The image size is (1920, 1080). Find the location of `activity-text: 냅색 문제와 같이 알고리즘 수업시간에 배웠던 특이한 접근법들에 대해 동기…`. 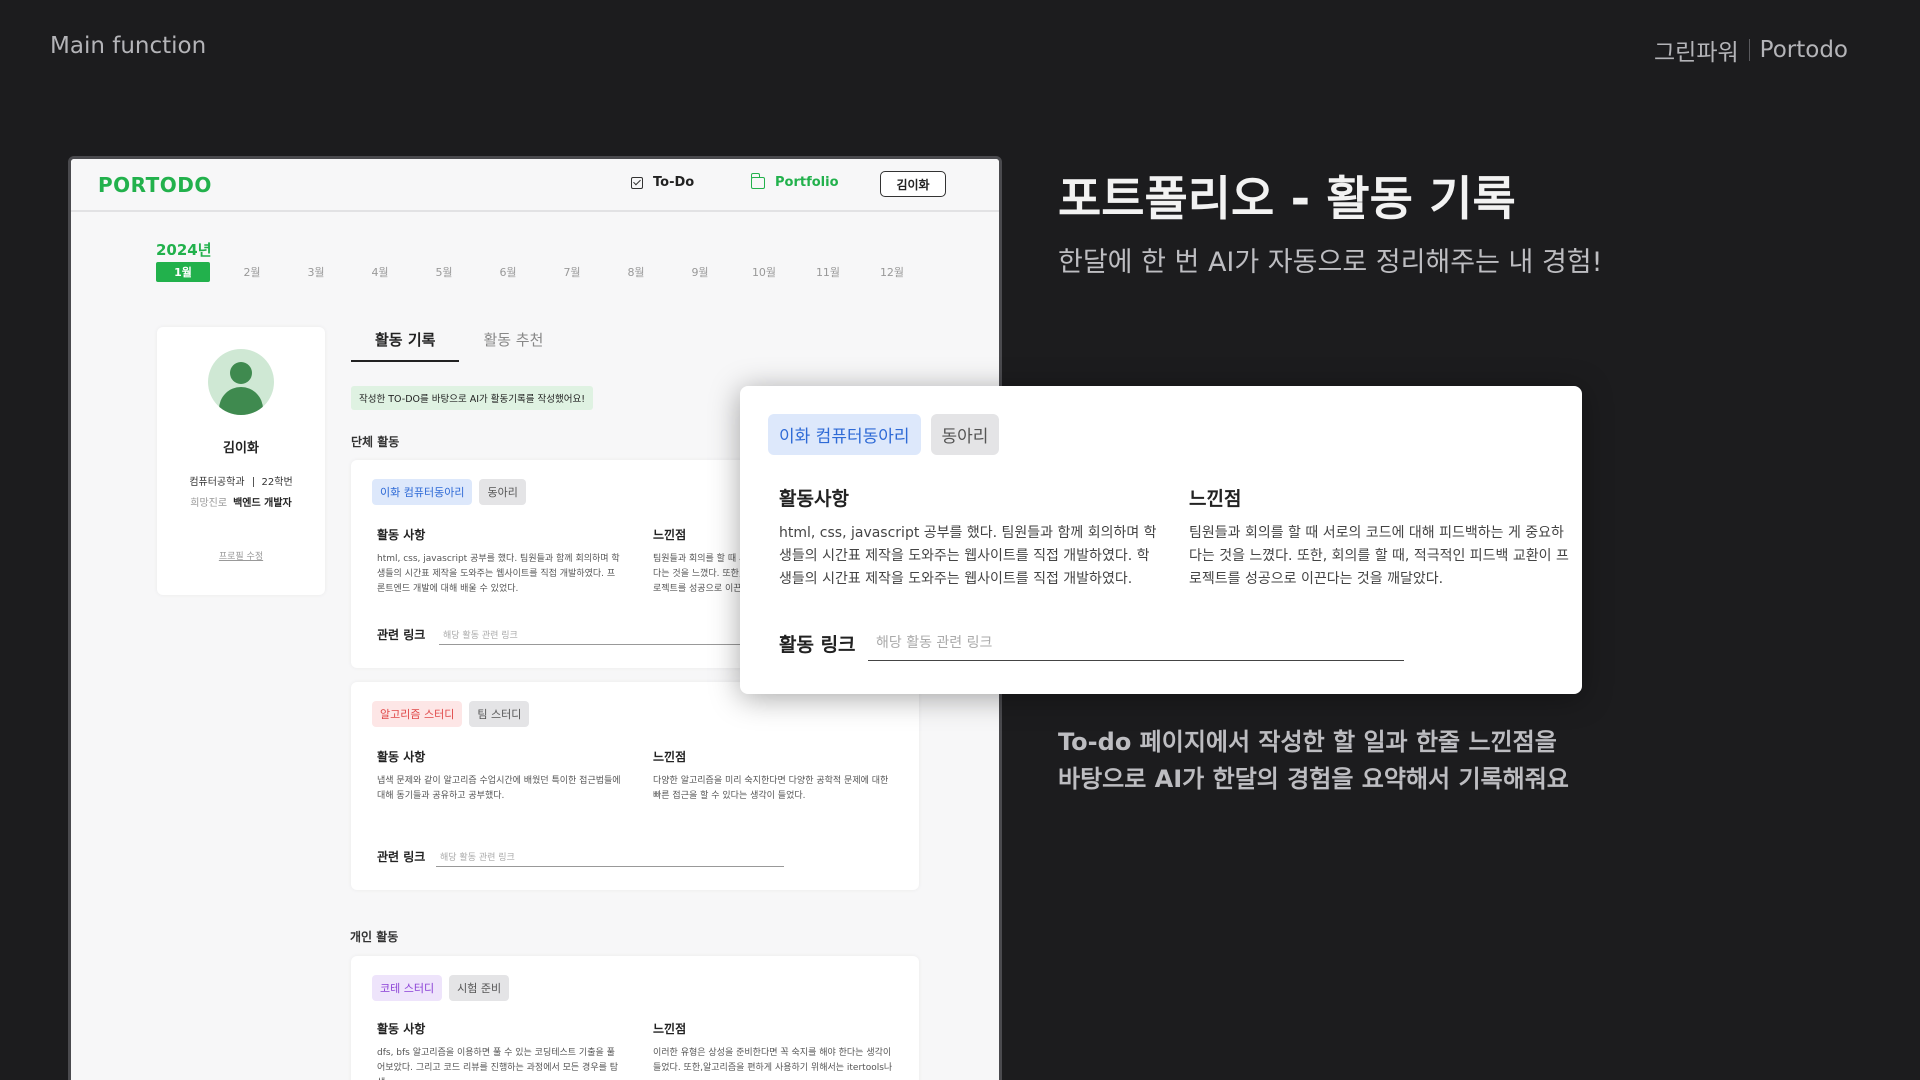

activity-text: 냅색 문제와 같이 알고리즘 수업시간에 배웠던 특이한 접근법들에 대해 동기… is located at coordinates (499, 788).